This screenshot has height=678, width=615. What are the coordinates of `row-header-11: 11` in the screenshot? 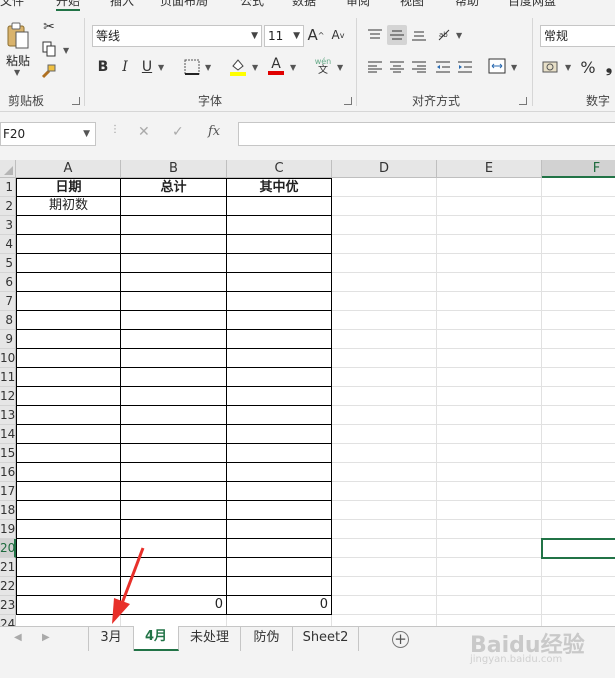 It's located at (8, 377).